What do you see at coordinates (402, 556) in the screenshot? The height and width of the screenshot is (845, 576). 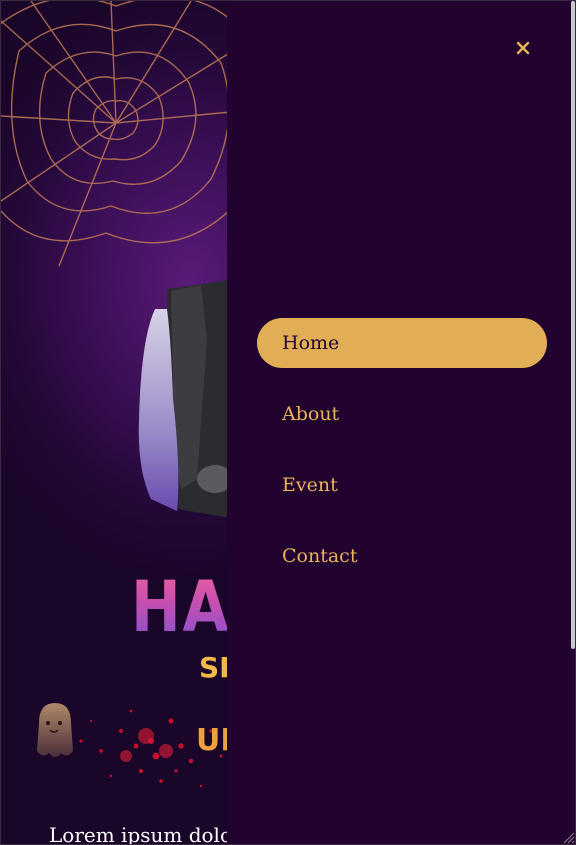 I see `nav-item-contact: Contact` at bounding box center [402, 556].